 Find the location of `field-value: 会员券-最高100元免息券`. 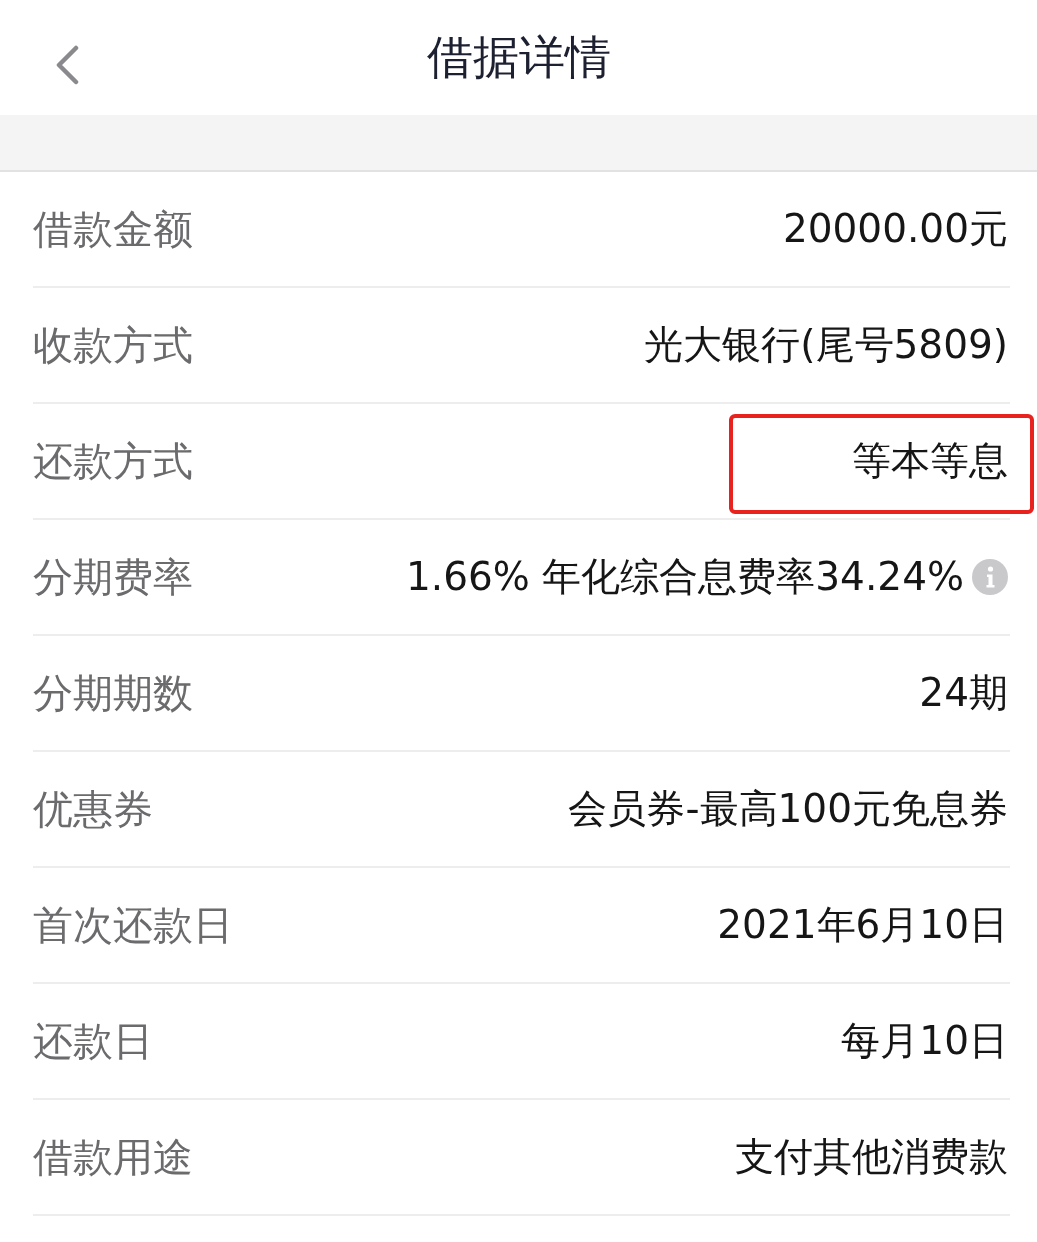

field-value: 会员券-最高100元免息券 is located at coordinates (788, 809).